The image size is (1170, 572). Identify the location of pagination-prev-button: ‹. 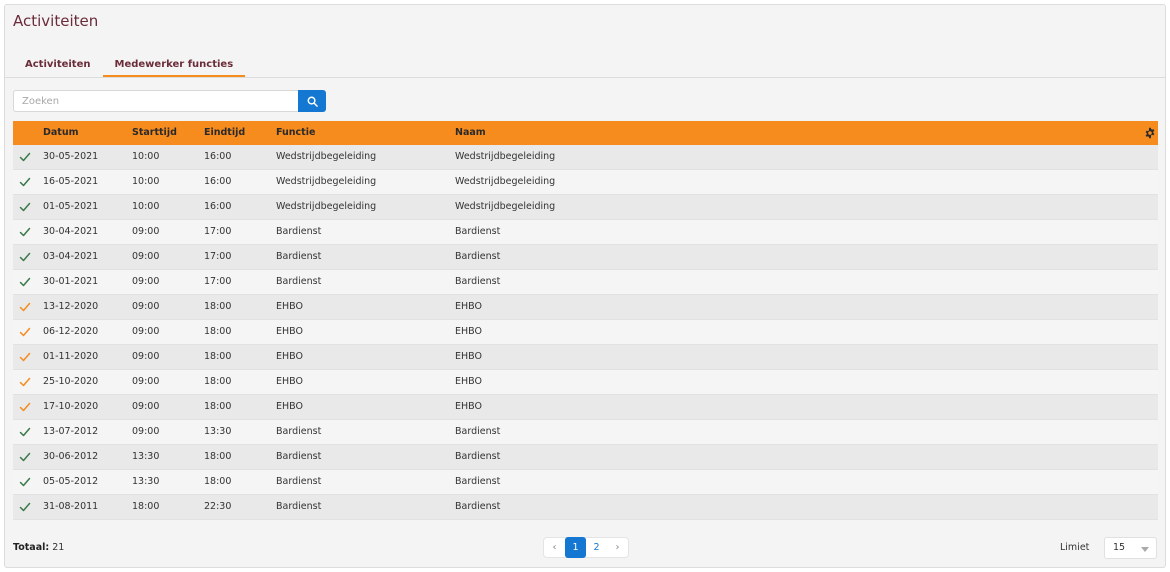
(554, 547).